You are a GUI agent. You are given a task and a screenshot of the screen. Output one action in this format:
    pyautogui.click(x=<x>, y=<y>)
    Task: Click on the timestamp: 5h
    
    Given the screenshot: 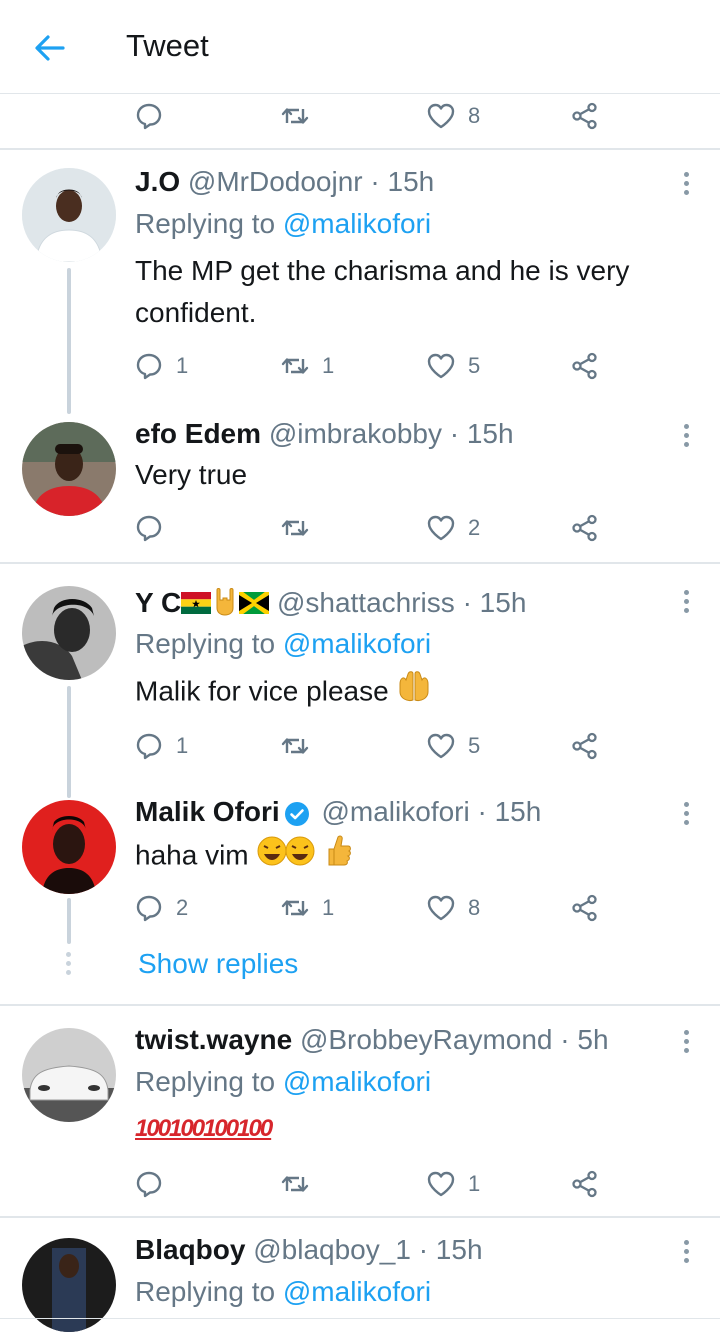 What is the action you would take?
    pyautogui.click(x=593, y=1039)
    